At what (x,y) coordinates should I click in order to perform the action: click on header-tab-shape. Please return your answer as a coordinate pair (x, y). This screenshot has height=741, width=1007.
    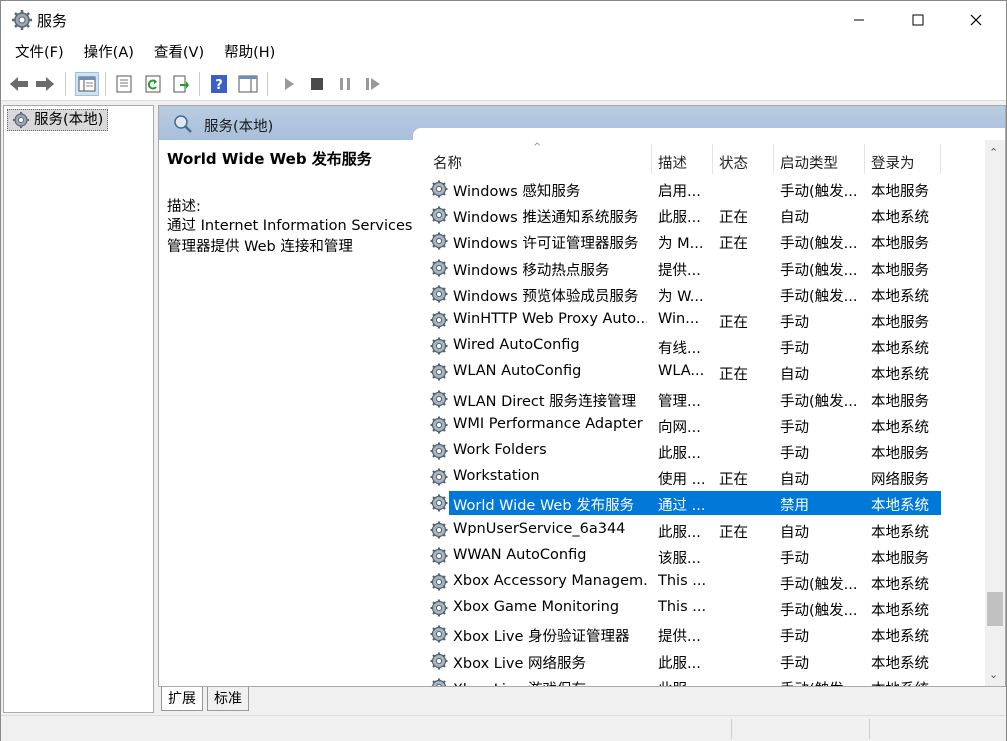
    Looking at the image, I should click on (709, 134).